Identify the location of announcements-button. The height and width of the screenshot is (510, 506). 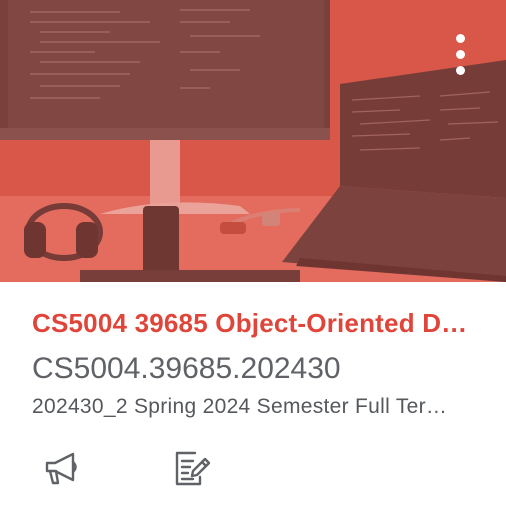
(62, 468).